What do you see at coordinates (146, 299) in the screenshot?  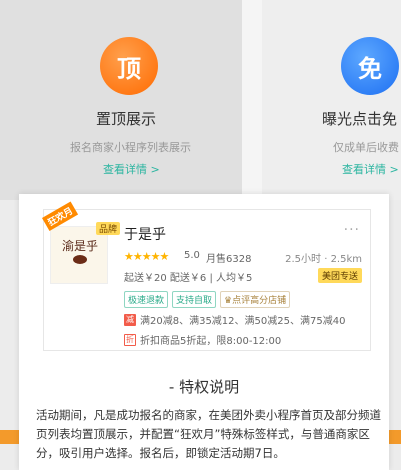 I see `service-tag: 极速退款` at bounding box center [146, 299].